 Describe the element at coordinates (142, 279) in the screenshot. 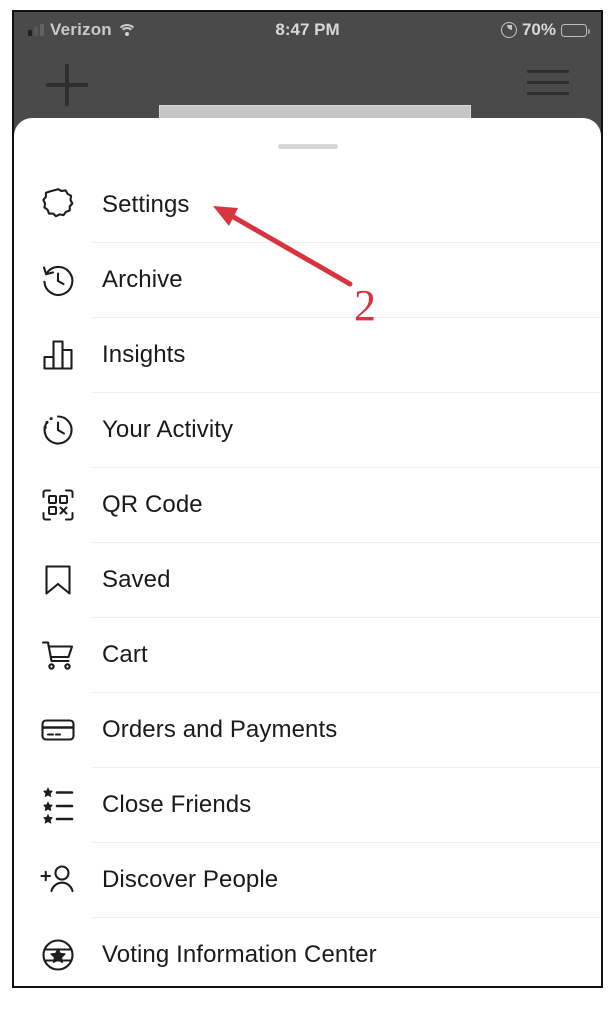

I see `menu-item-label: Archive` at that location.